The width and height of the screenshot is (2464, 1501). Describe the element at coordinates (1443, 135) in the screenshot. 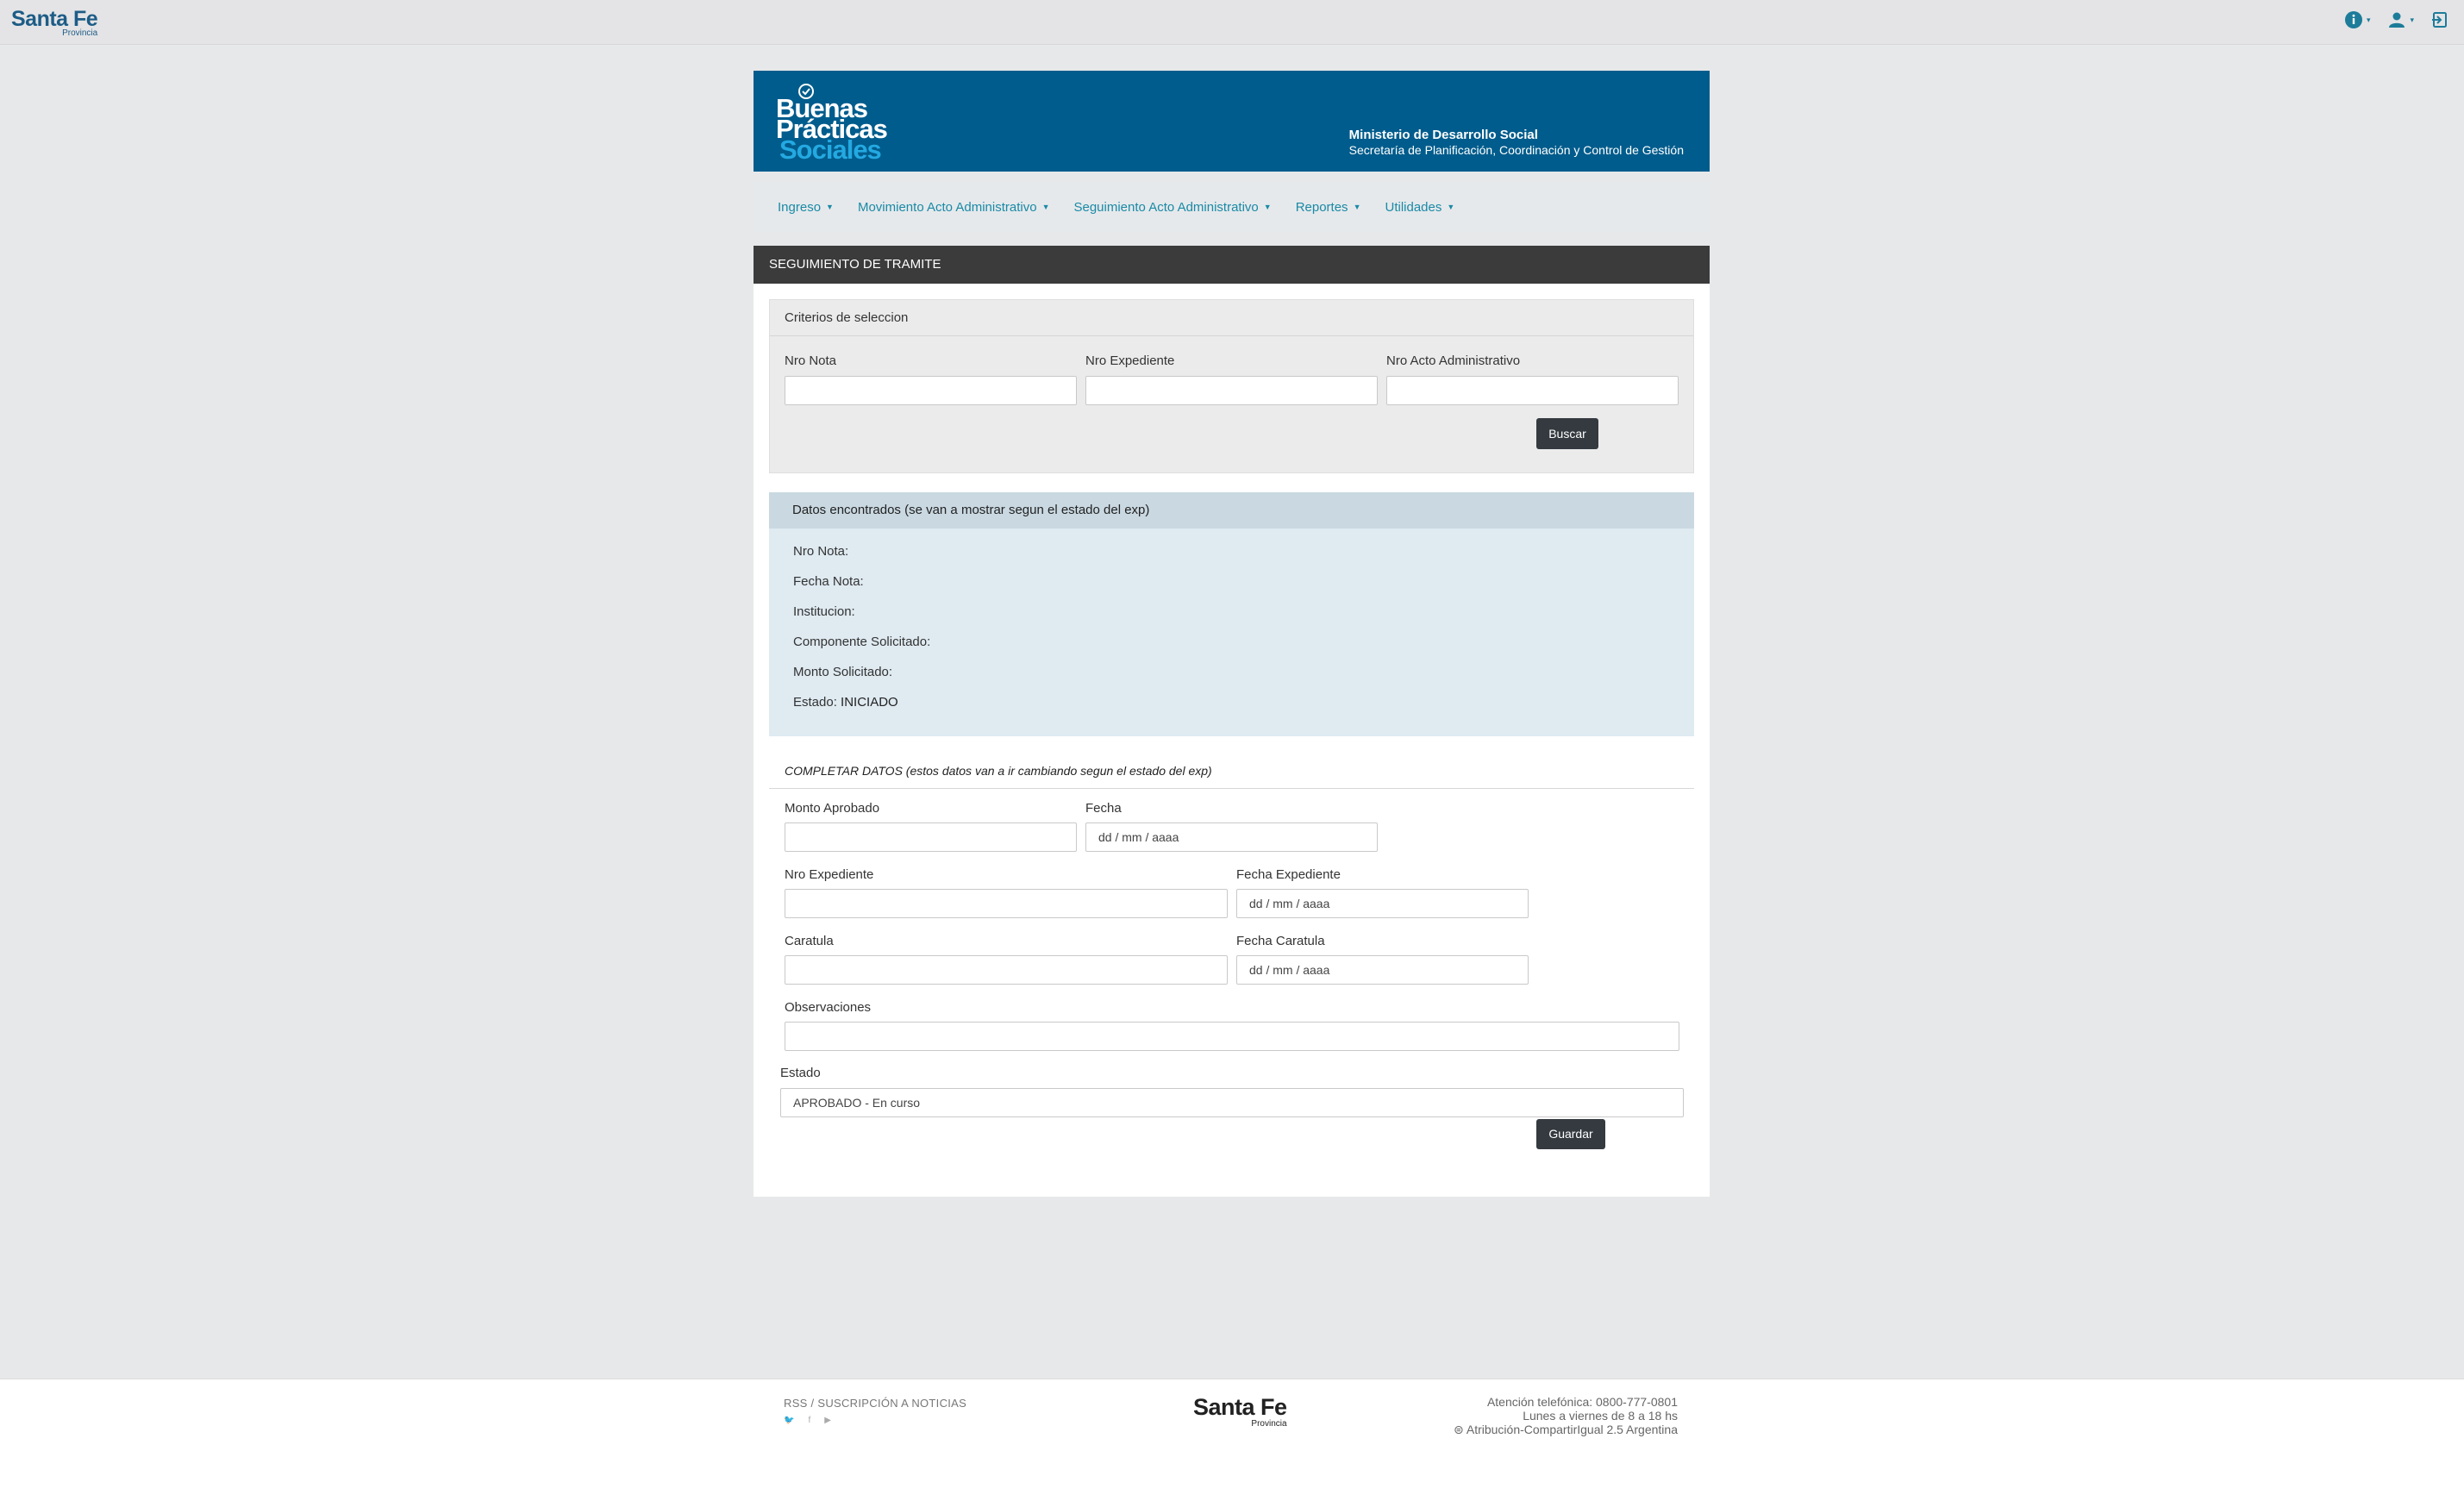

I see `ministry-name: Ministerio de Desarrollo Social` at that location.